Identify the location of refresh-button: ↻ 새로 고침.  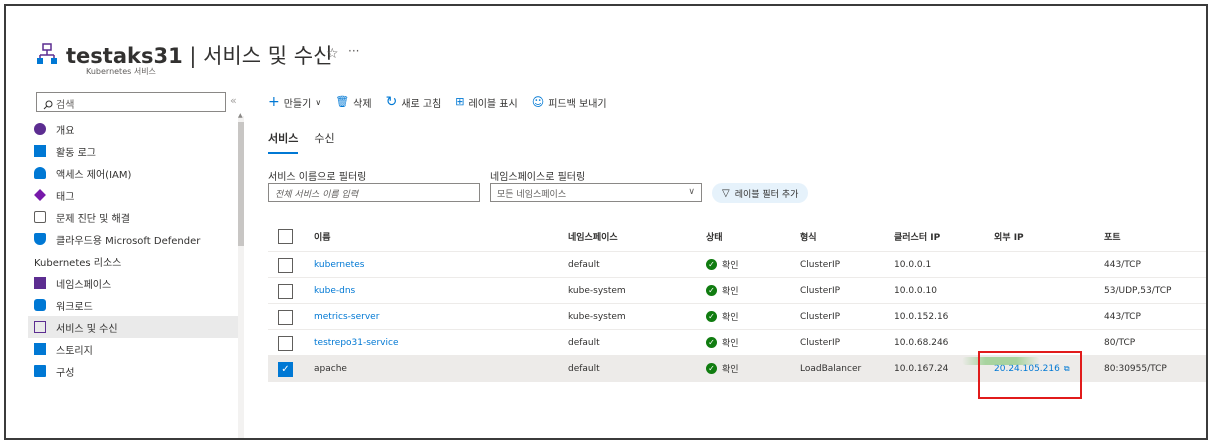
(414, 102).